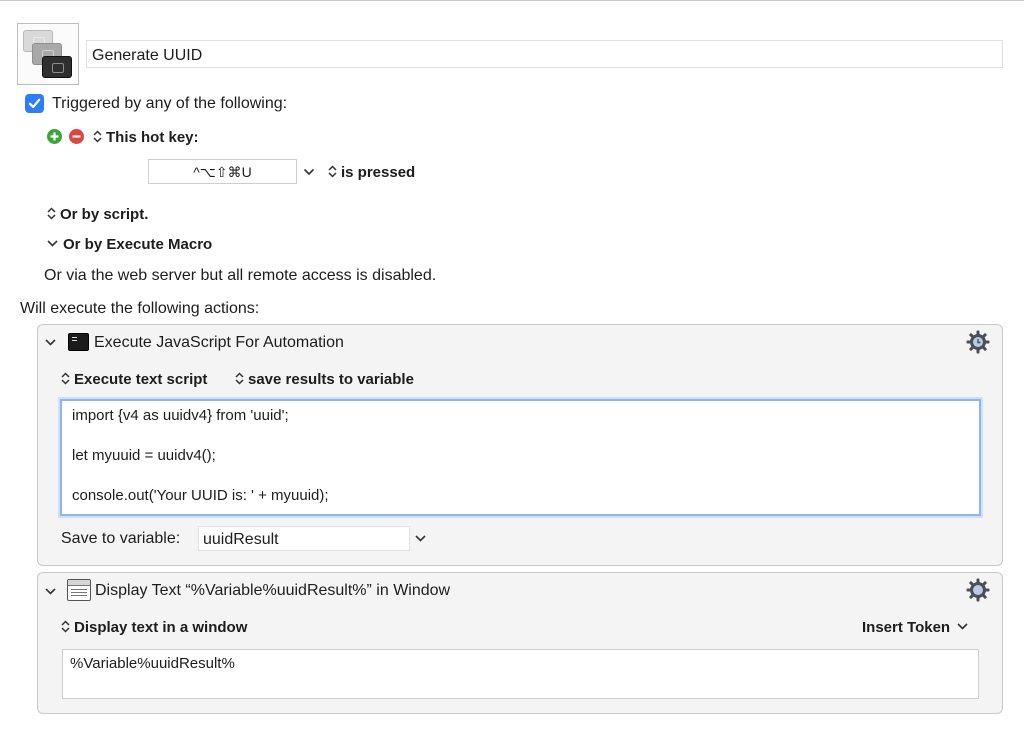  I want to click on pressed-label: is pressed, so click(378, 172).